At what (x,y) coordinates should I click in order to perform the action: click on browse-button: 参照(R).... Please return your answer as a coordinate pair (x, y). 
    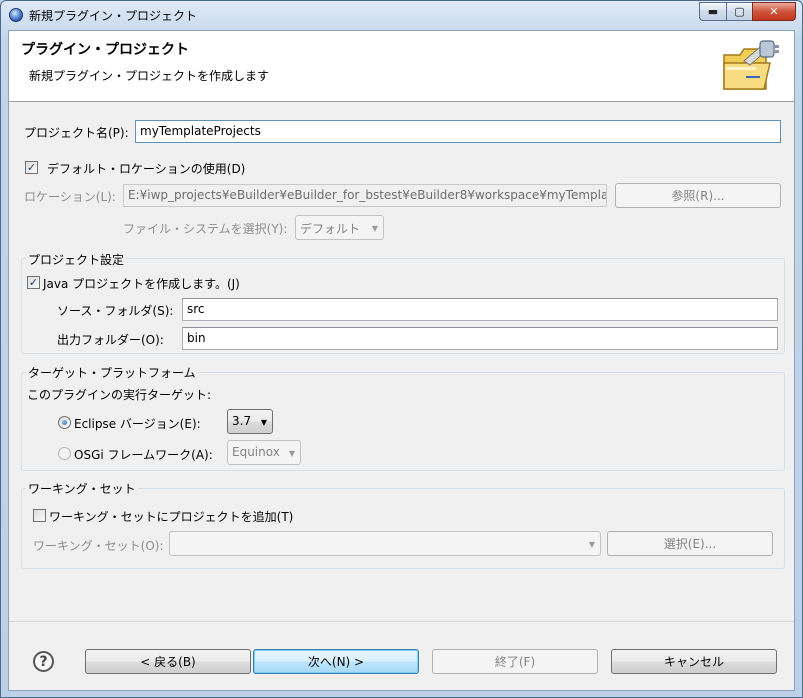
    Looking at the image, I should click on (698, 195).